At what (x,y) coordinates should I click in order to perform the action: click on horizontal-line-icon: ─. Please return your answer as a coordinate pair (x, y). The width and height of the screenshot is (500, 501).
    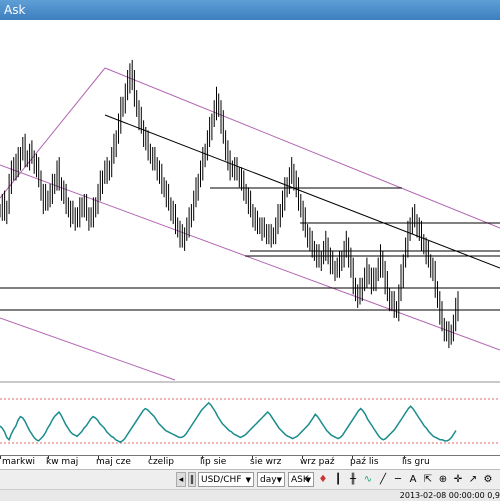
    Looking at the image, I should click on (398, 479).